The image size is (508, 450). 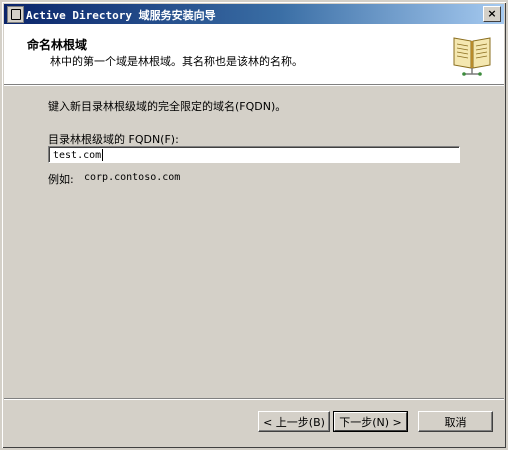 I want to click on page-title: 命名林根域, so click(x=57, y=45).